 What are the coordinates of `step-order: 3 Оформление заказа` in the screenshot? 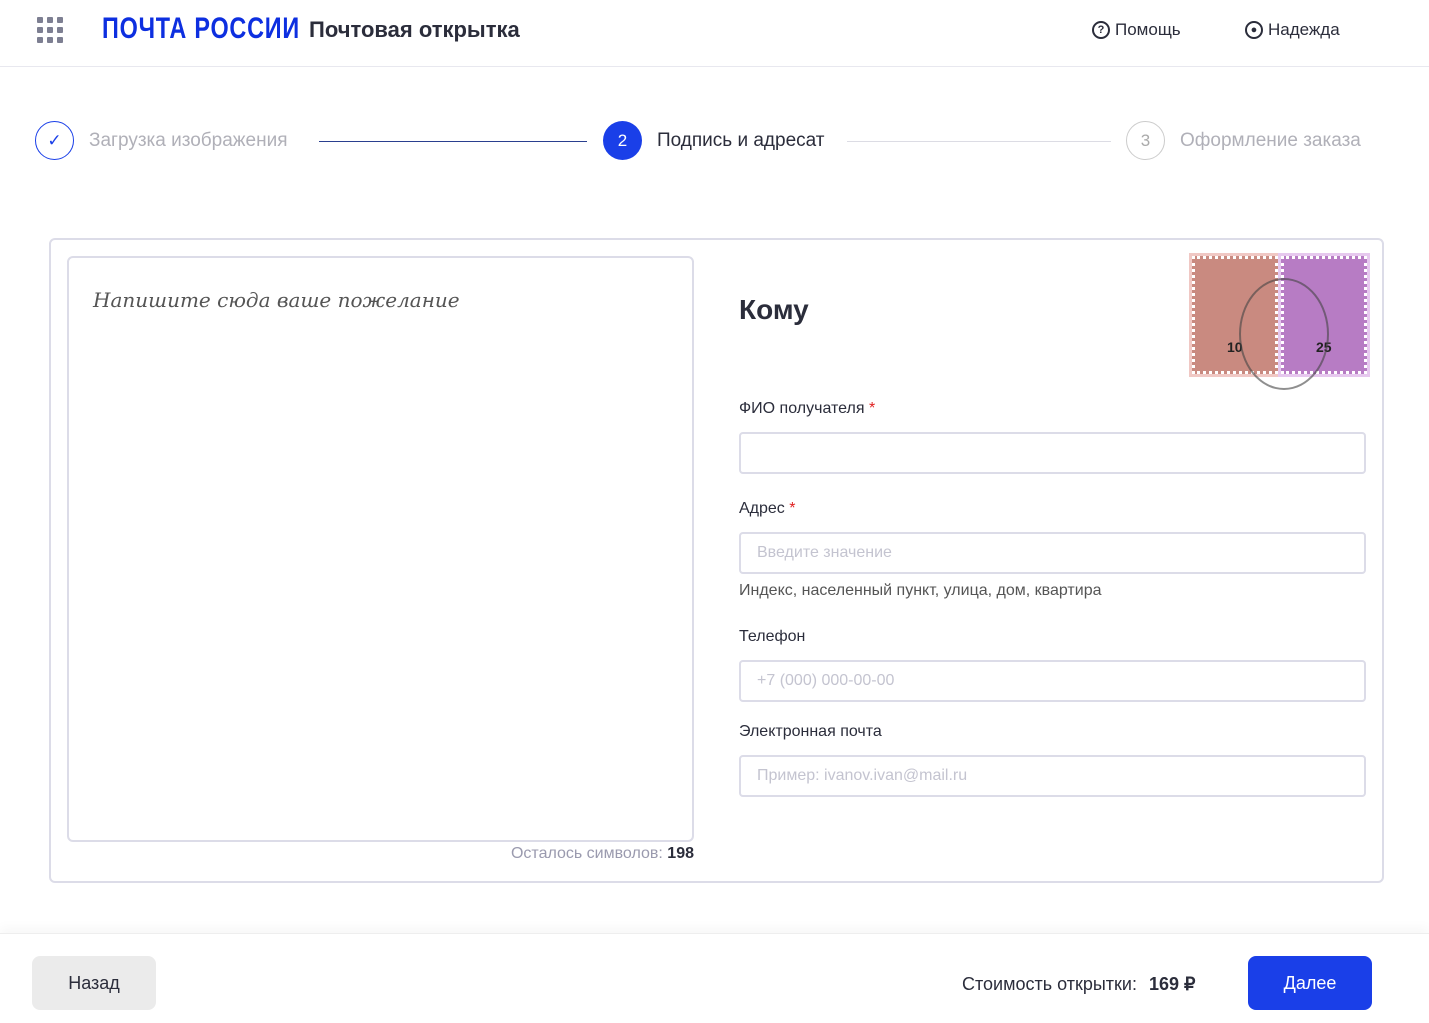 It's located at (1243, 140).